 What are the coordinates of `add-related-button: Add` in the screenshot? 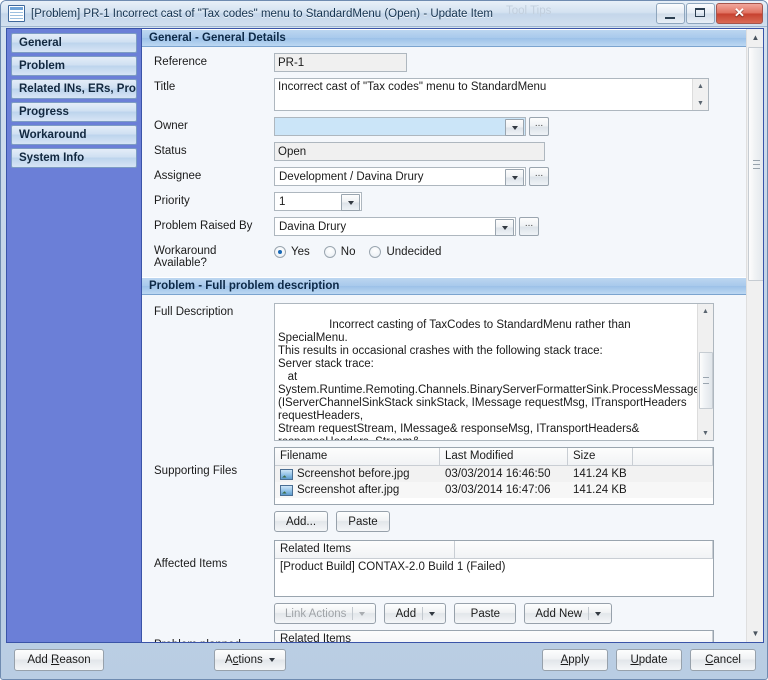 It's located at (415, 613).